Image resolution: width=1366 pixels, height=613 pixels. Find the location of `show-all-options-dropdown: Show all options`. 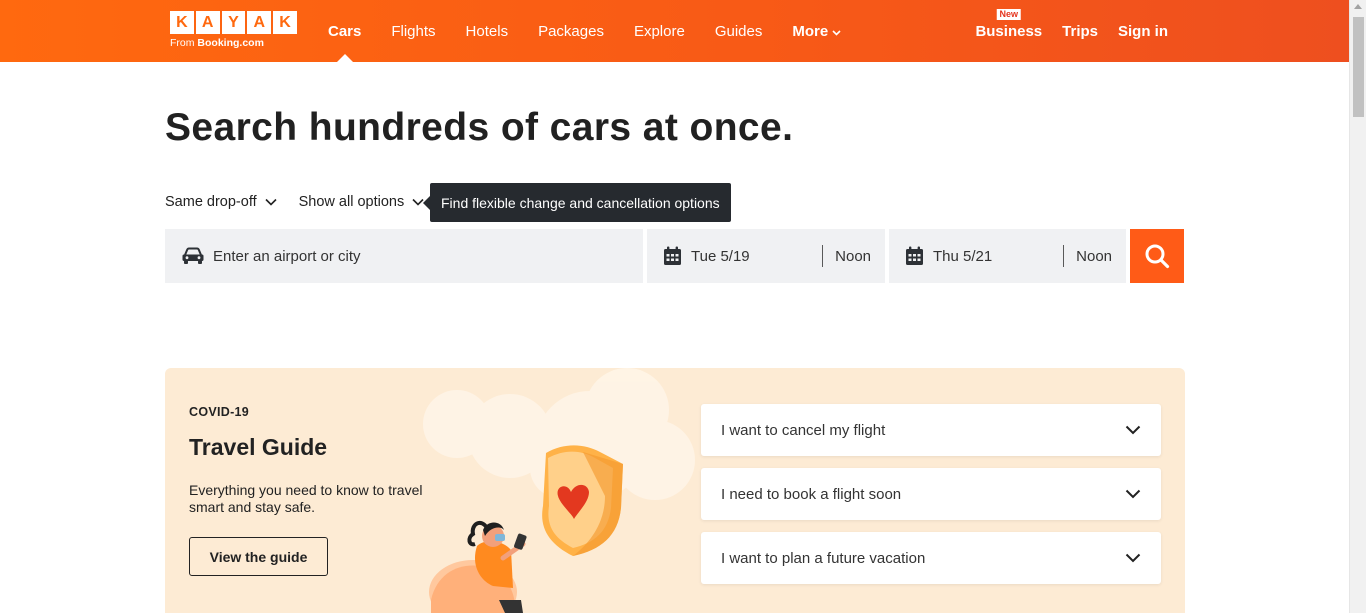

show-all-options-dropdown: Show all options is located at coordinates (362, 202).